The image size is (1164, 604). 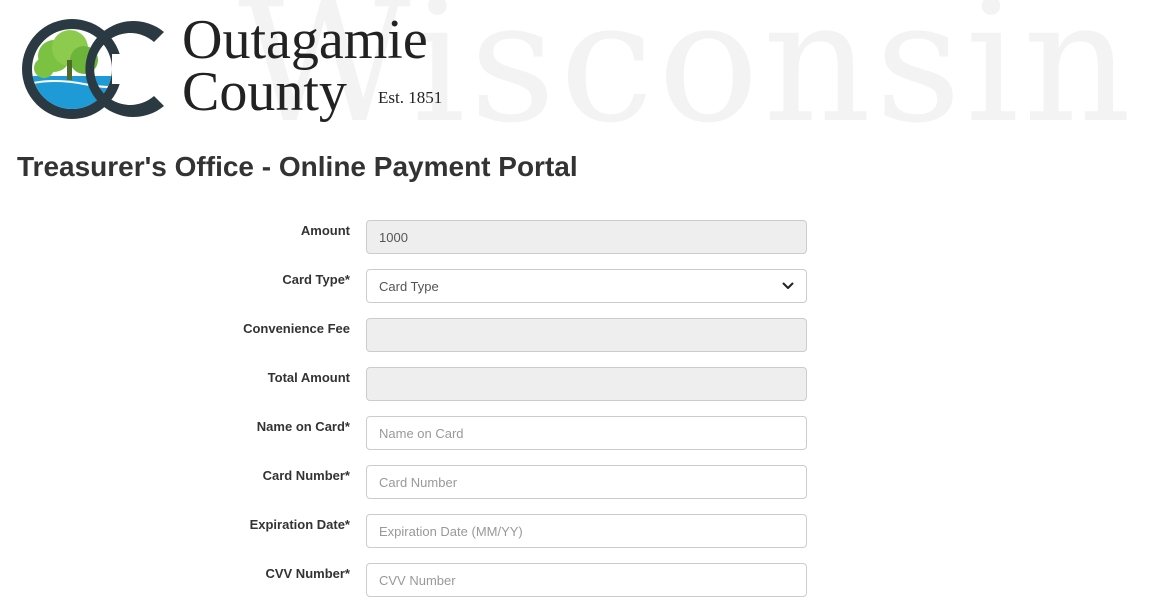 I want to click on total-amount-label: Total Amount, so click(x=308, y=377).